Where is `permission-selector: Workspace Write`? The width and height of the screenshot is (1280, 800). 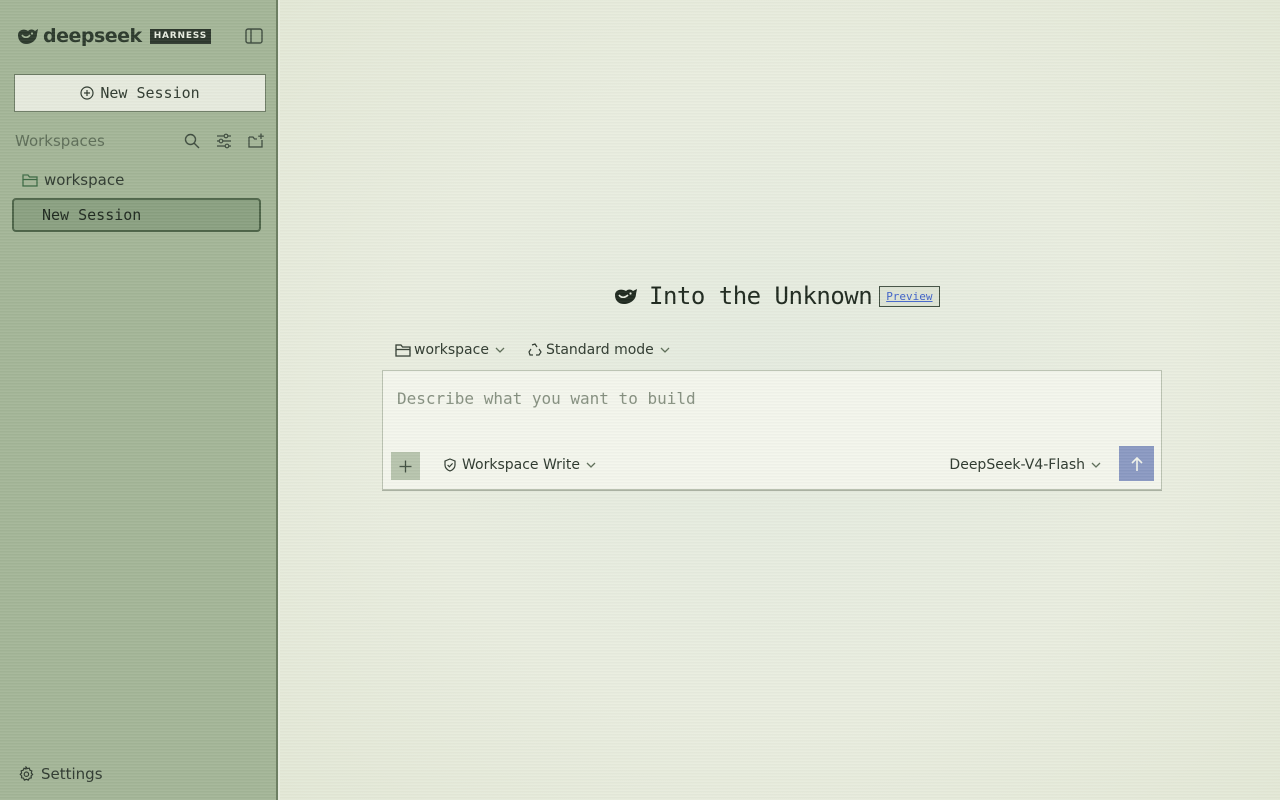
permission-selector: Workspace Write is located at coordinates (519, 465).